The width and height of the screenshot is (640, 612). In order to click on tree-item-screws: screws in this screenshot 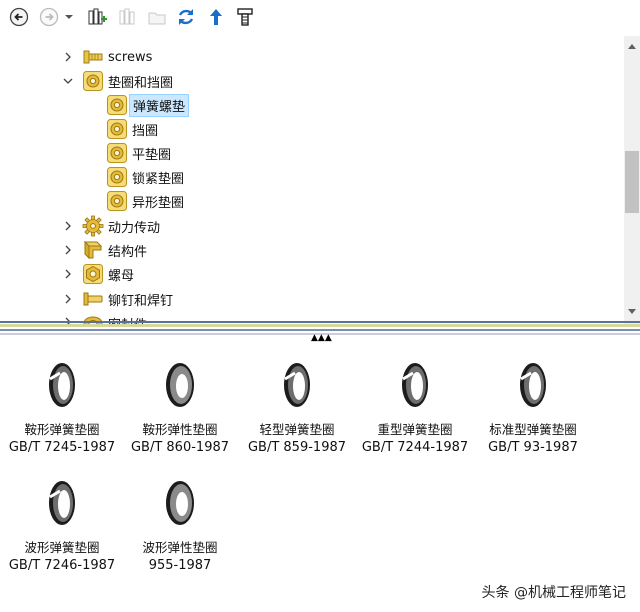, I will do `click(117, 57)`.